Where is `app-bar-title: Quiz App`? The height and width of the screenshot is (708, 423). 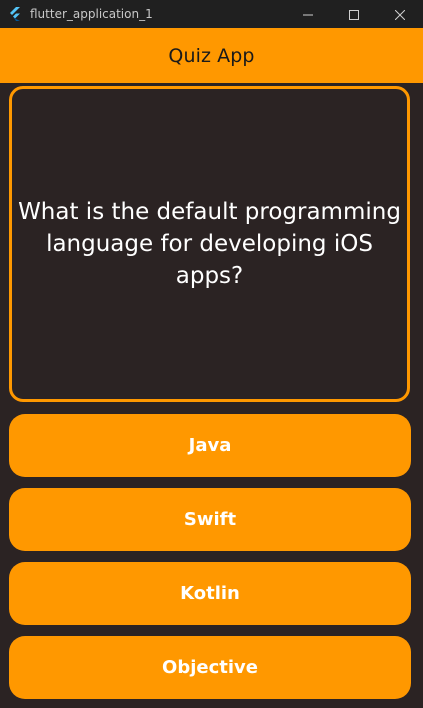
app-bar-title: Quiz App is located at coordinates (211, 55).